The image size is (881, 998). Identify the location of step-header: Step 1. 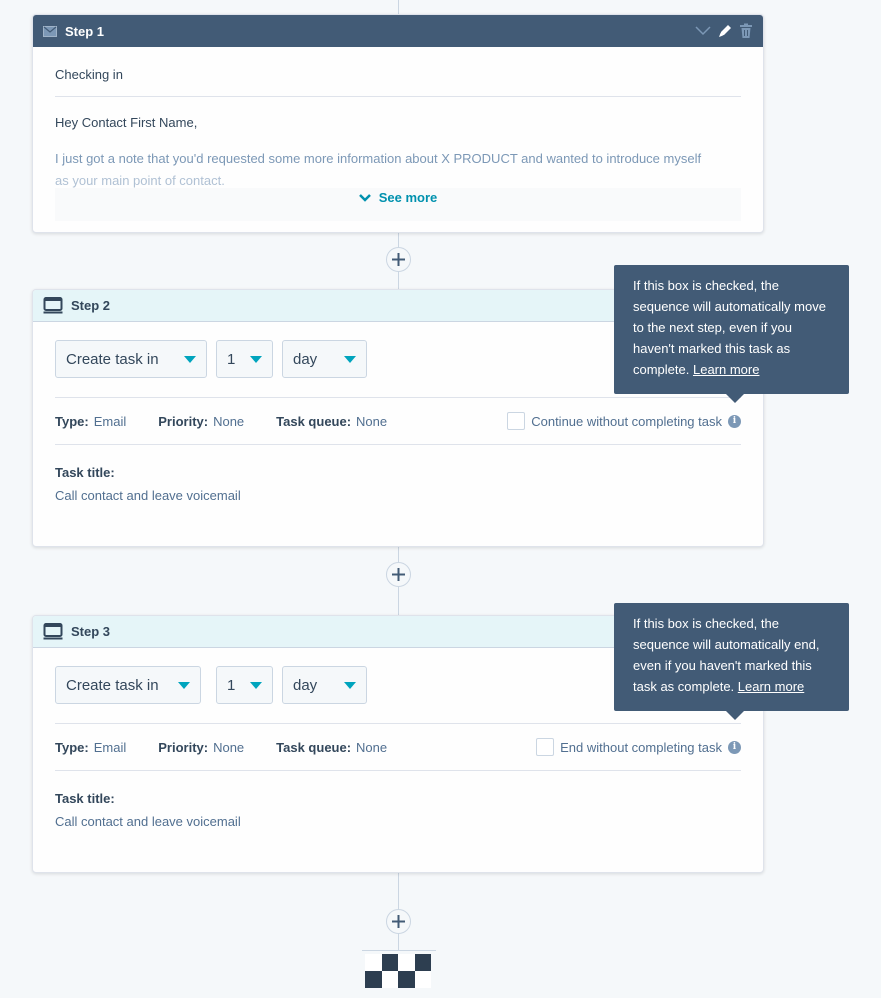
(398, 31).